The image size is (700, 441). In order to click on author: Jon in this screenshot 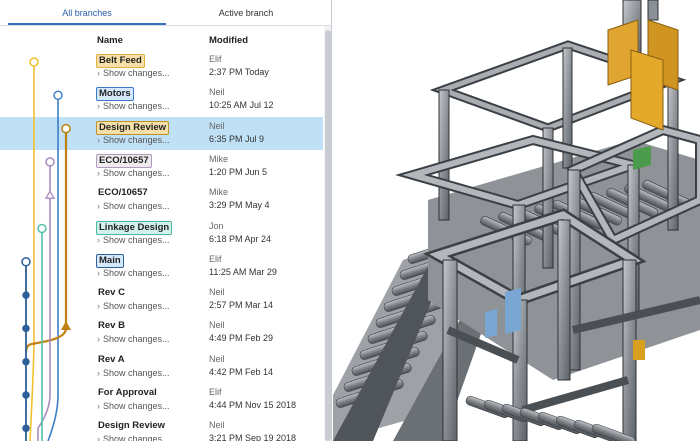, I will do `click(216, 225)`.